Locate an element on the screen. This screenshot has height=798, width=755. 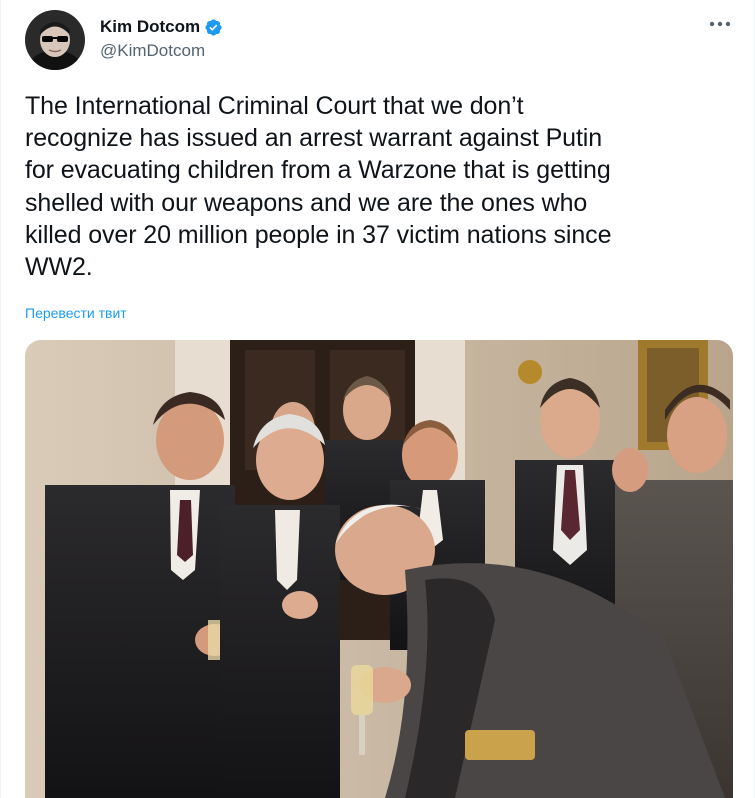
author-handle: @KimDotcom is located at coordinates (152, 51).